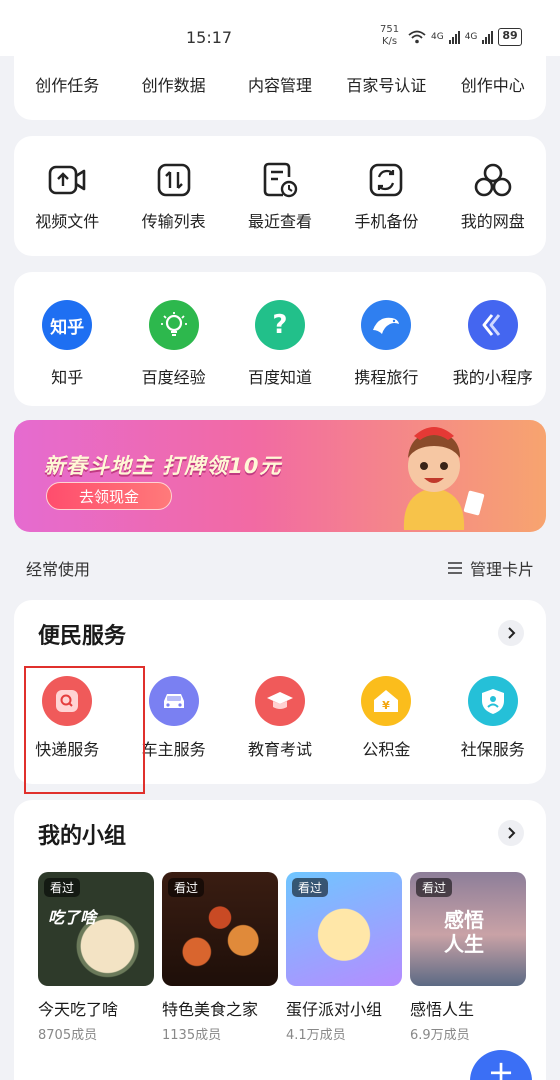 This screenshot has width=560, height=1080. I want to click on service-education-exam: 教育考试, so click(280, 718).